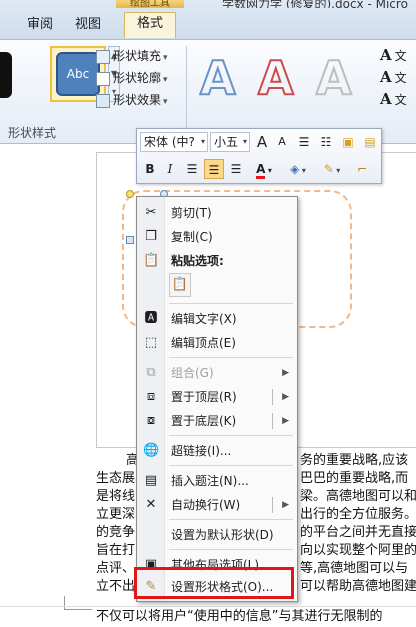  What do you see at coordinates (226, 142) in the screenshot?
I see `font-size-value: 小五` at bounding box center [226, 142].